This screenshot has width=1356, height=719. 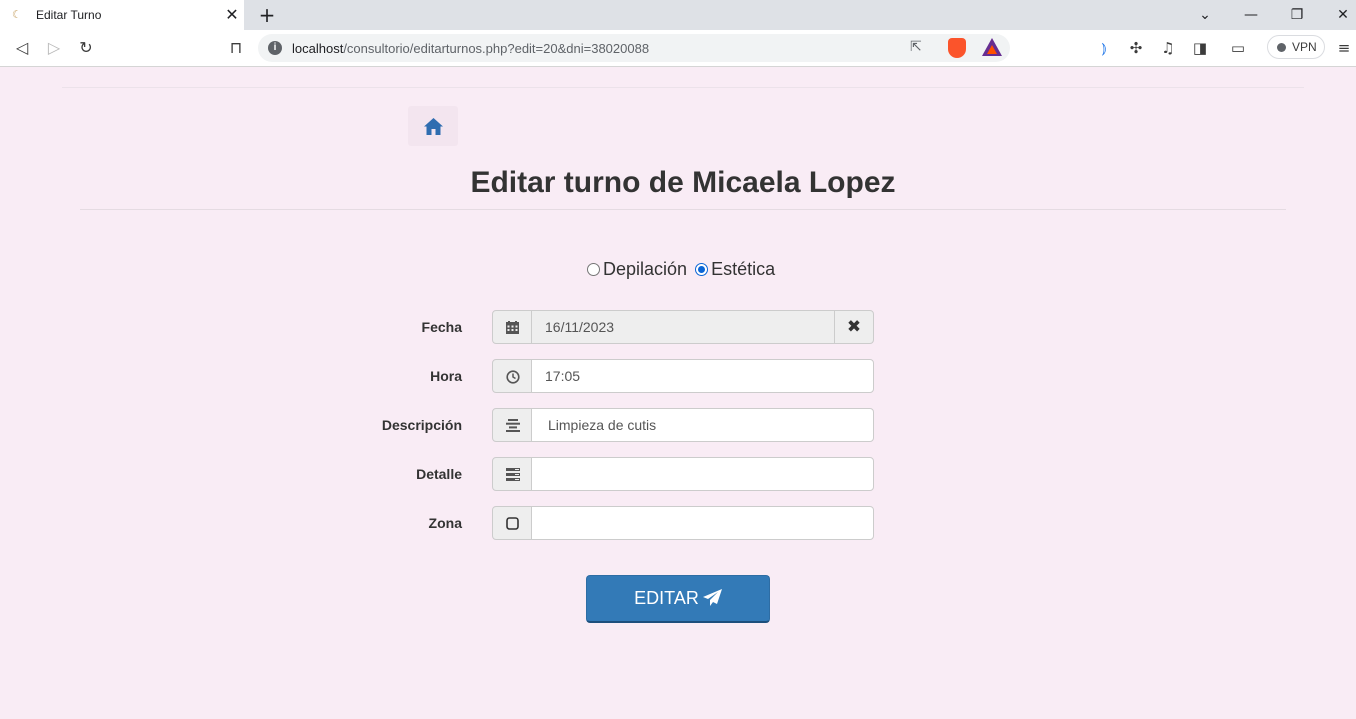 I want to click on calendar-icon, so click(x=512, y=327).